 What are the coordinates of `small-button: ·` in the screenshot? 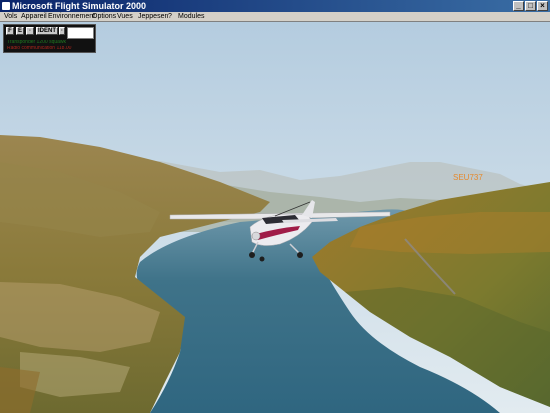 It's located at (62, 31).